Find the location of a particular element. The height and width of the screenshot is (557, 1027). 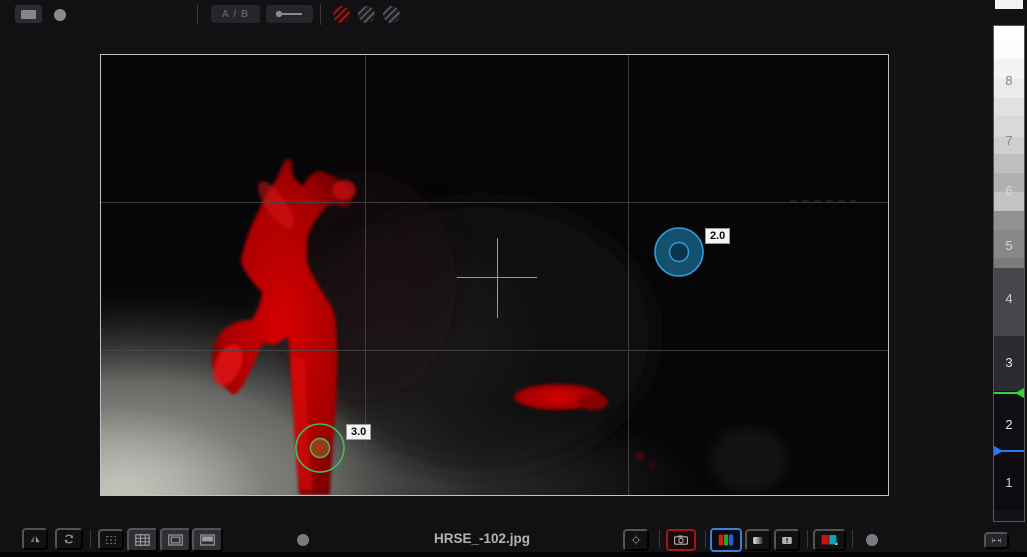

exposure-warning-button is located at coordinates (787, 540).